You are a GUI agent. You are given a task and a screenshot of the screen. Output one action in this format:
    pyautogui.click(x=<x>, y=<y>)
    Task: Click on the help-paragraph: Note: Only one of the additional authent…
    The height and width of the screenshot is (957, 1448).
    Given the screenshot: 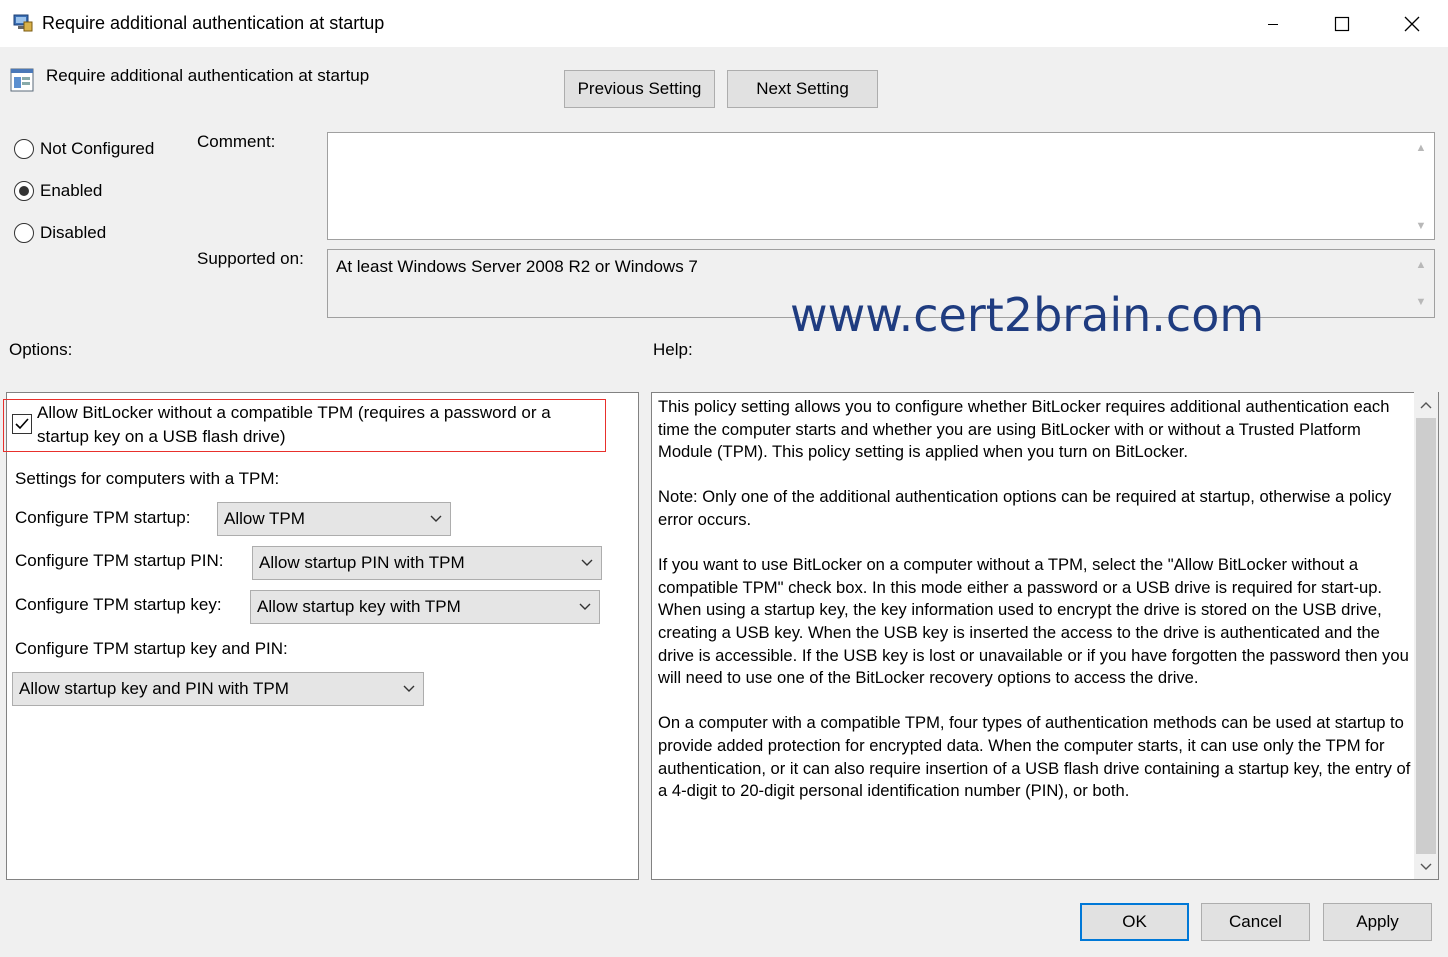 What is the action you would take?
    pyautogui.click(x=1025, y=508)
    